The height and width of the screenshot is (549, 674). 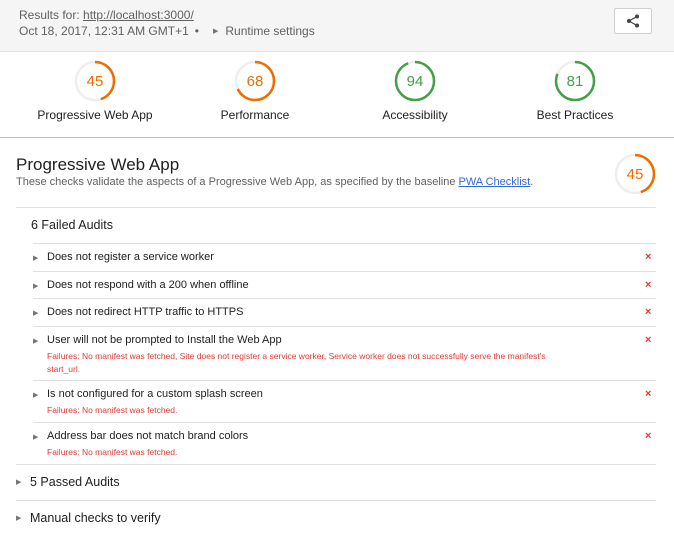 What do you see at coordinates (495, 182) in the screenshot?
I see `pwa-checklist-link: PWA Checklist` at bounding box center [495, 182].